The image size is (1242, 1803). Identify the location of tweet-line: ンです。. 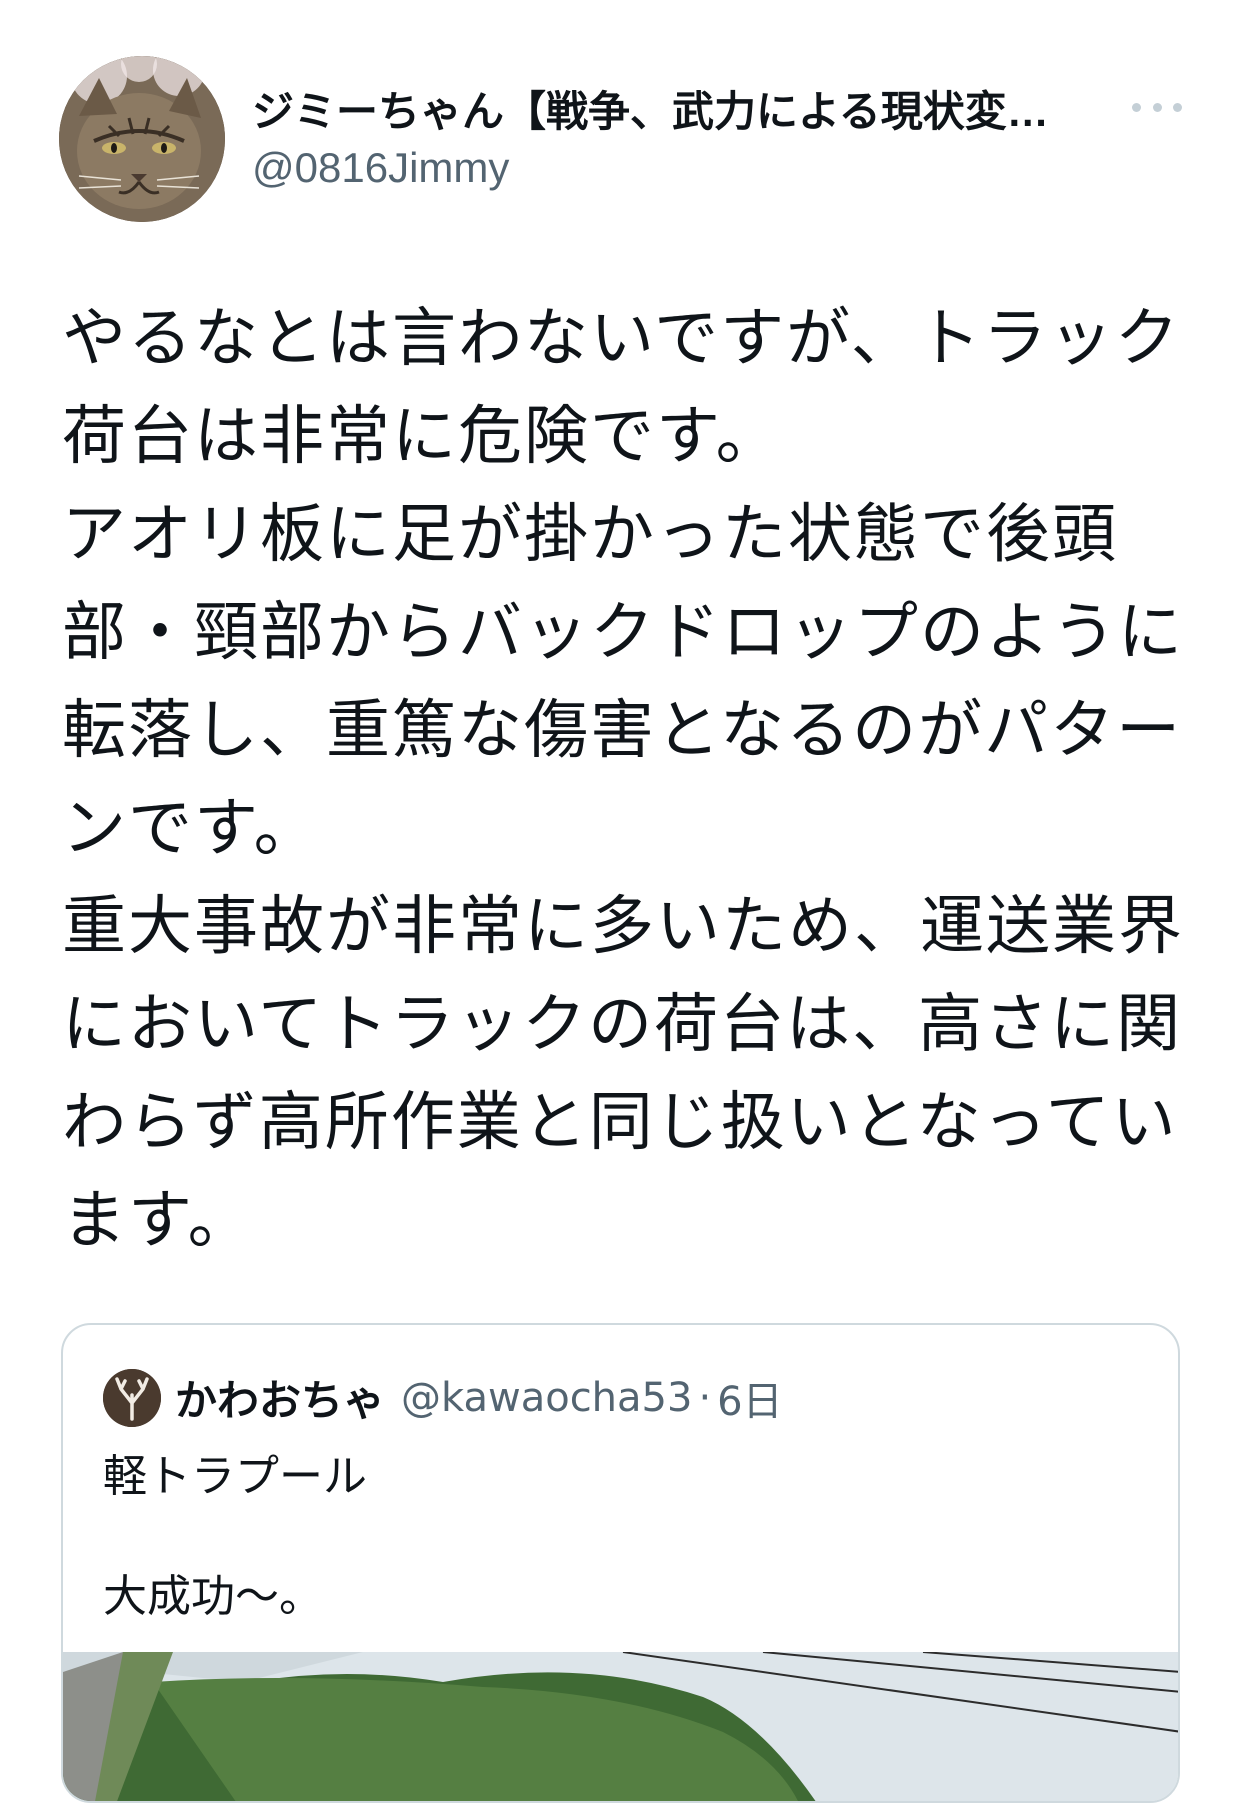
(191, 829).